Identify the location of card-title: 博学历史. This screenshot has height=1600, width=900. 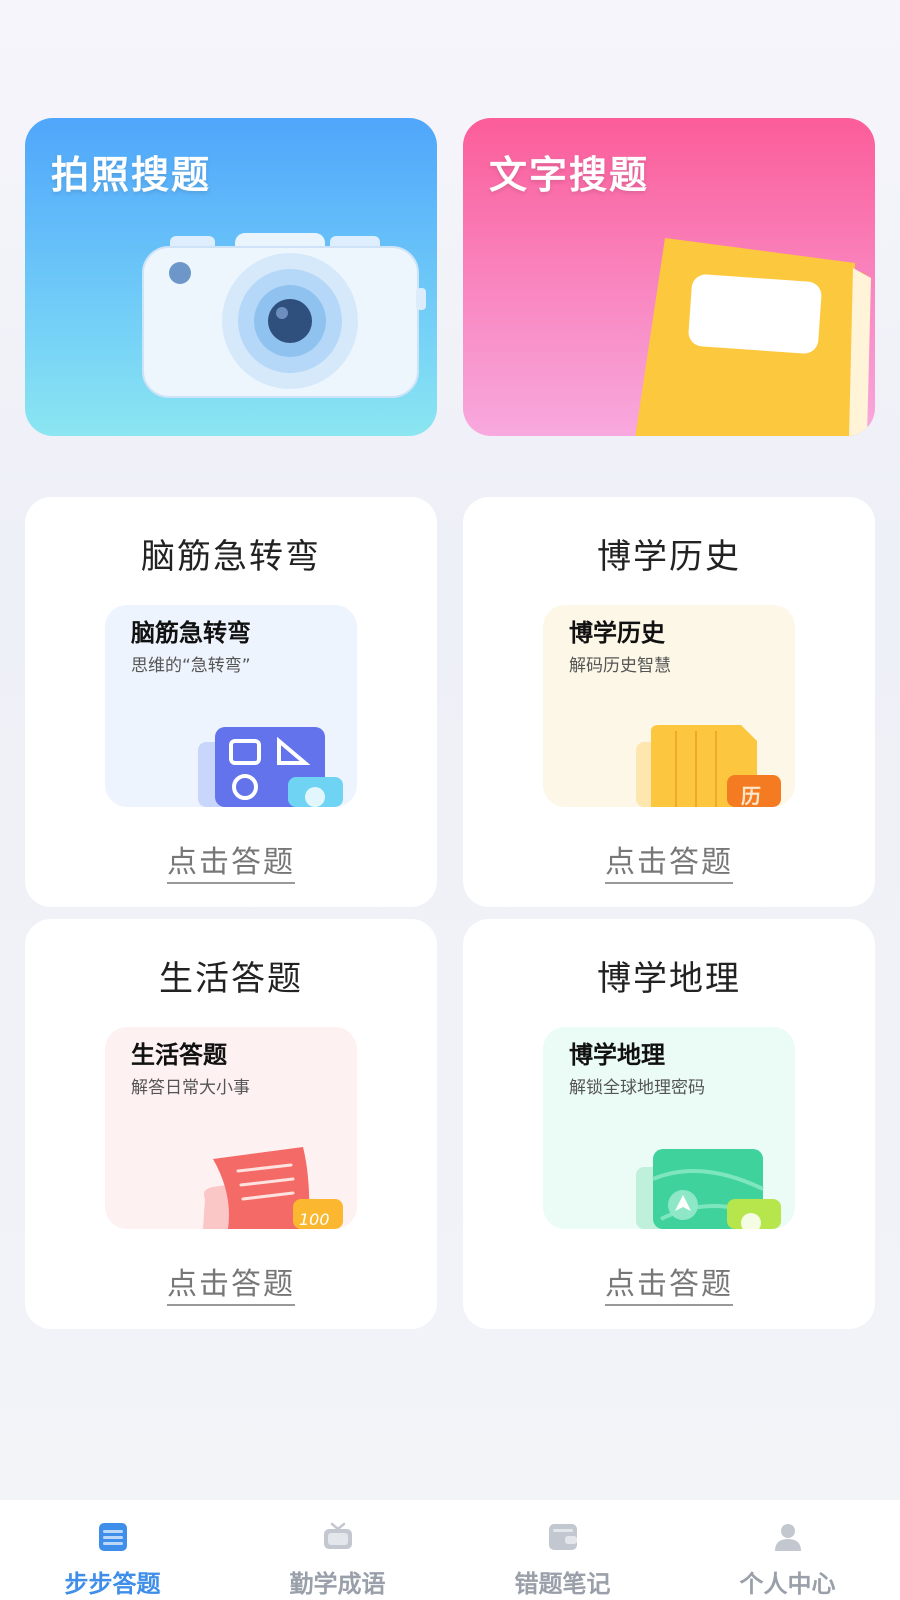
(669, 557).